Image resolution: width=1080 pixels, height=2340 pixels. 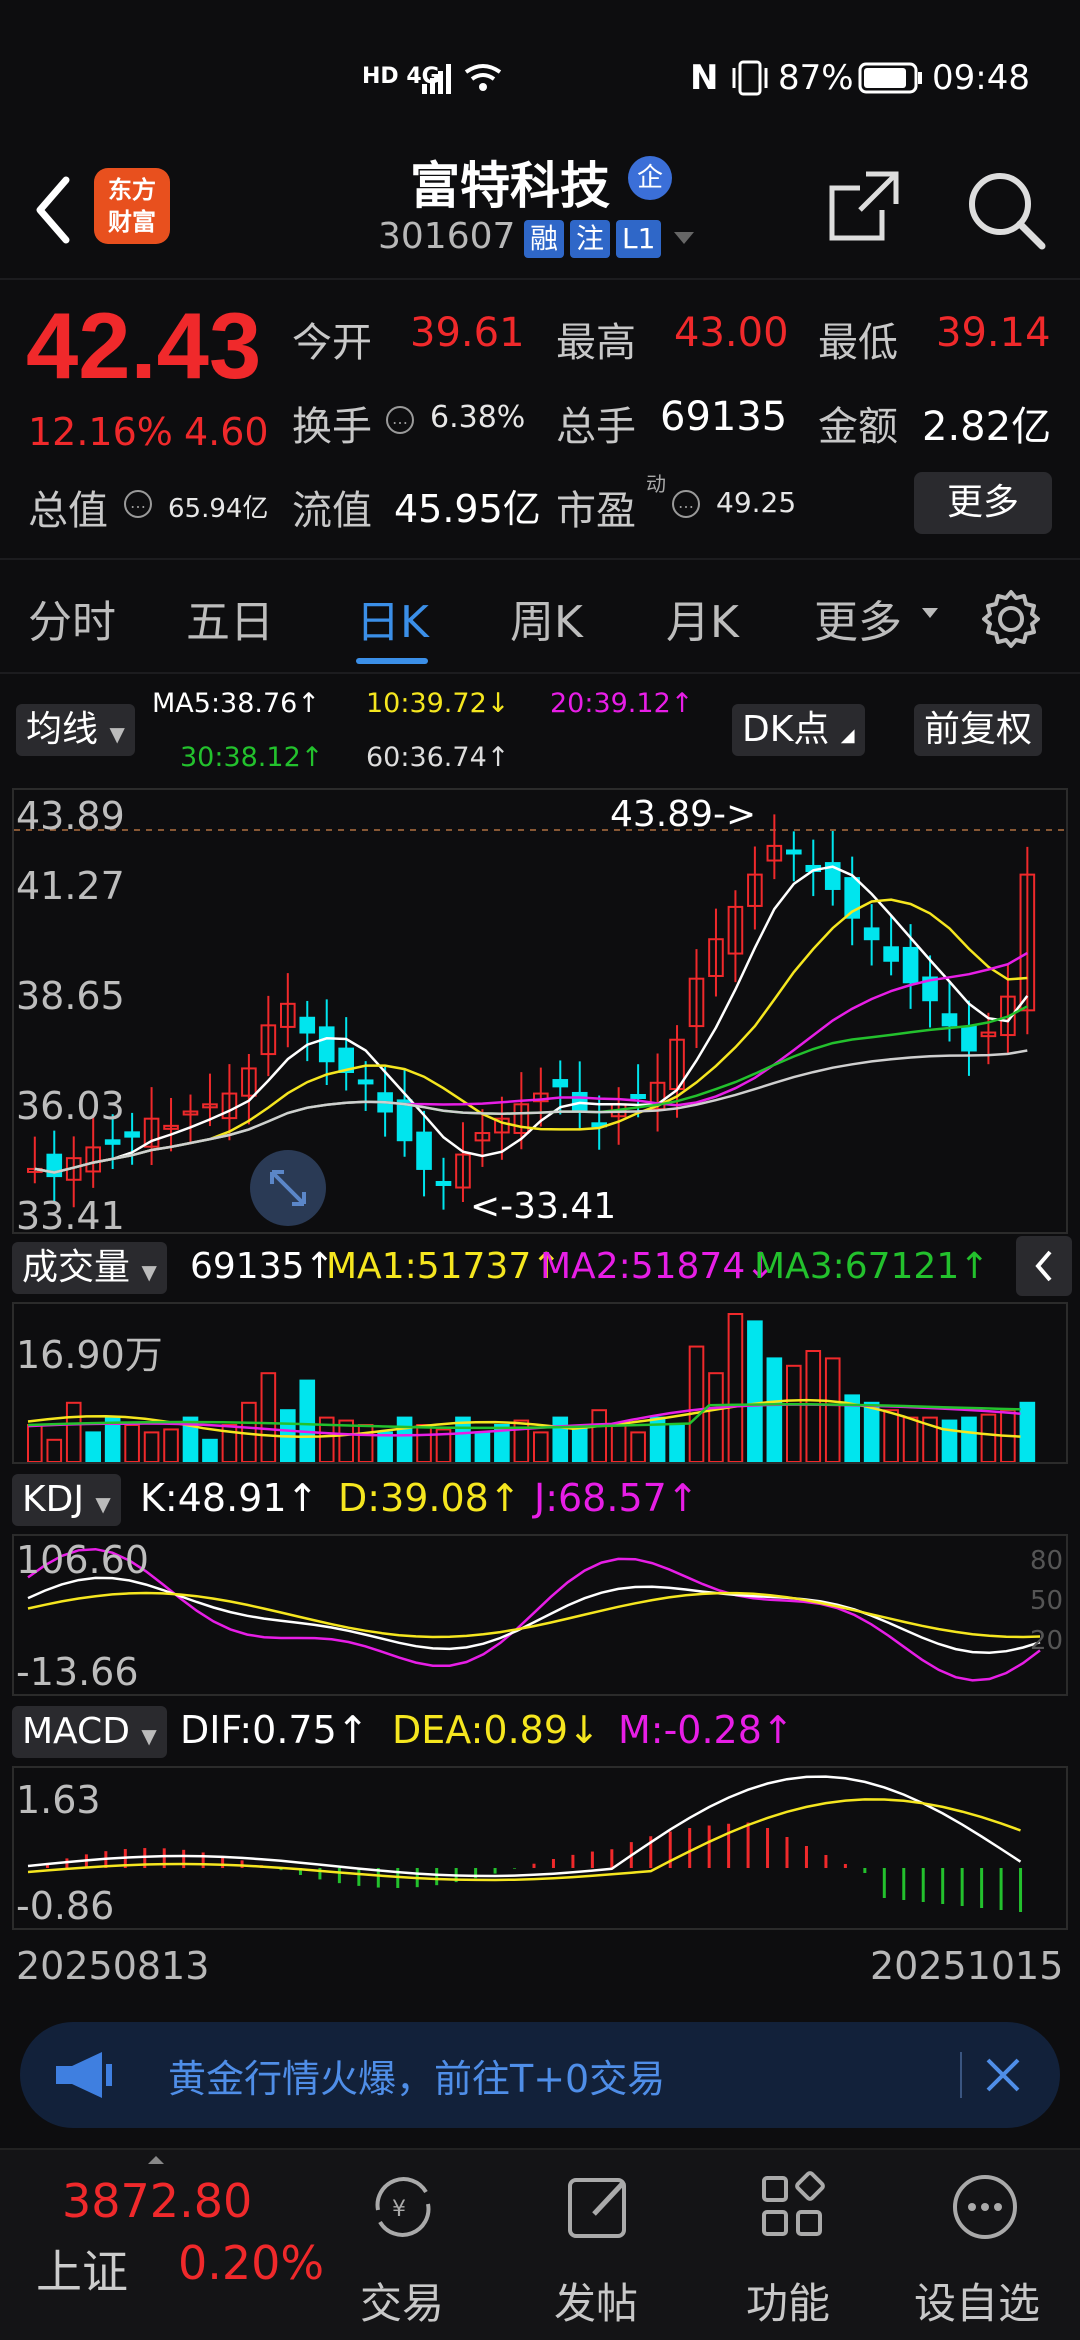 What do you see at coordinates (274, 1730) in the screenshot?
I see `macd-dif: DIF:0.75↑` at bounding box center [274, 1730].